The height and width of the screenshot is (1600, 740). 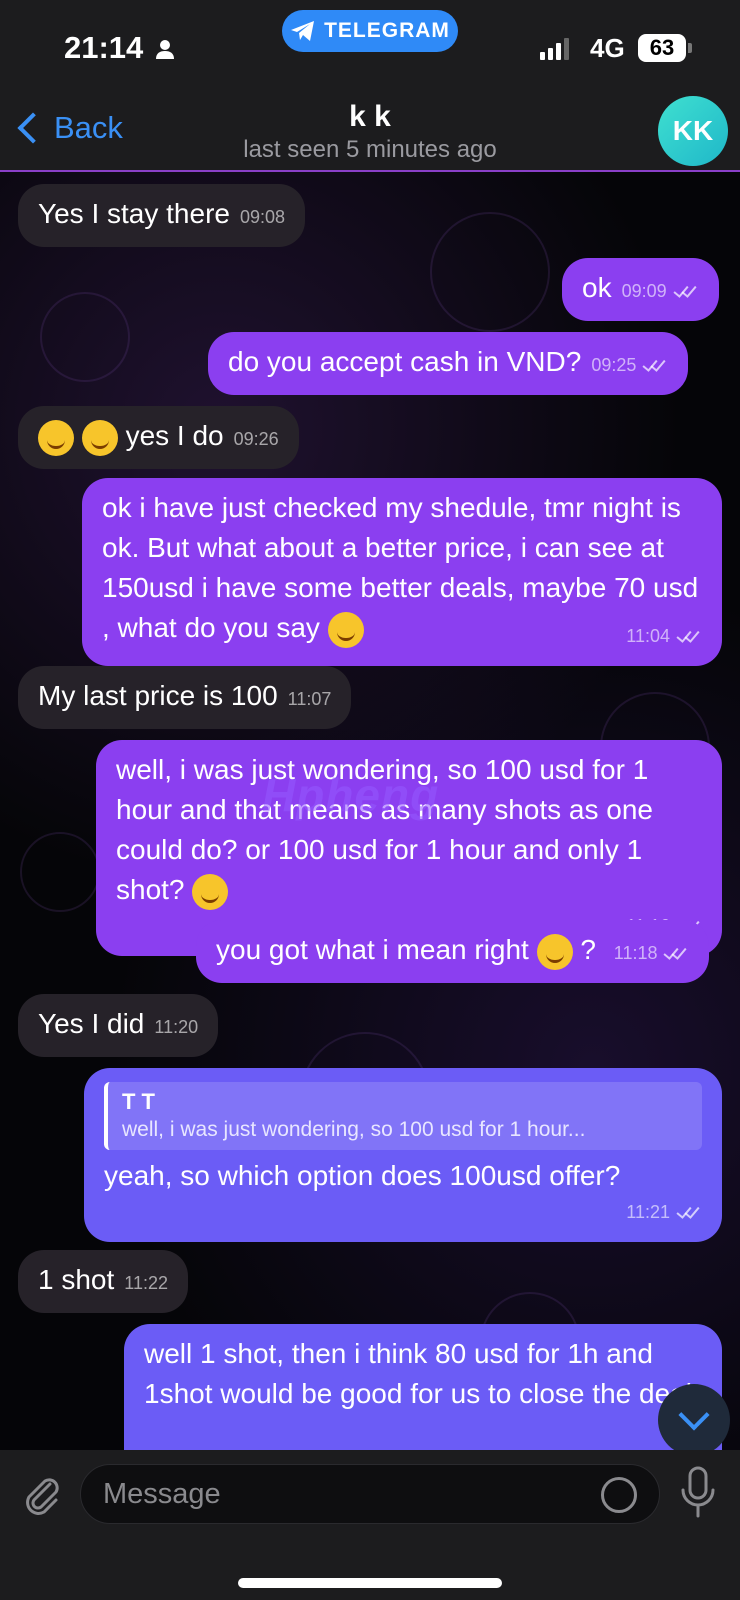 I want to click on avatar: KK, so click(x=693, y=131).